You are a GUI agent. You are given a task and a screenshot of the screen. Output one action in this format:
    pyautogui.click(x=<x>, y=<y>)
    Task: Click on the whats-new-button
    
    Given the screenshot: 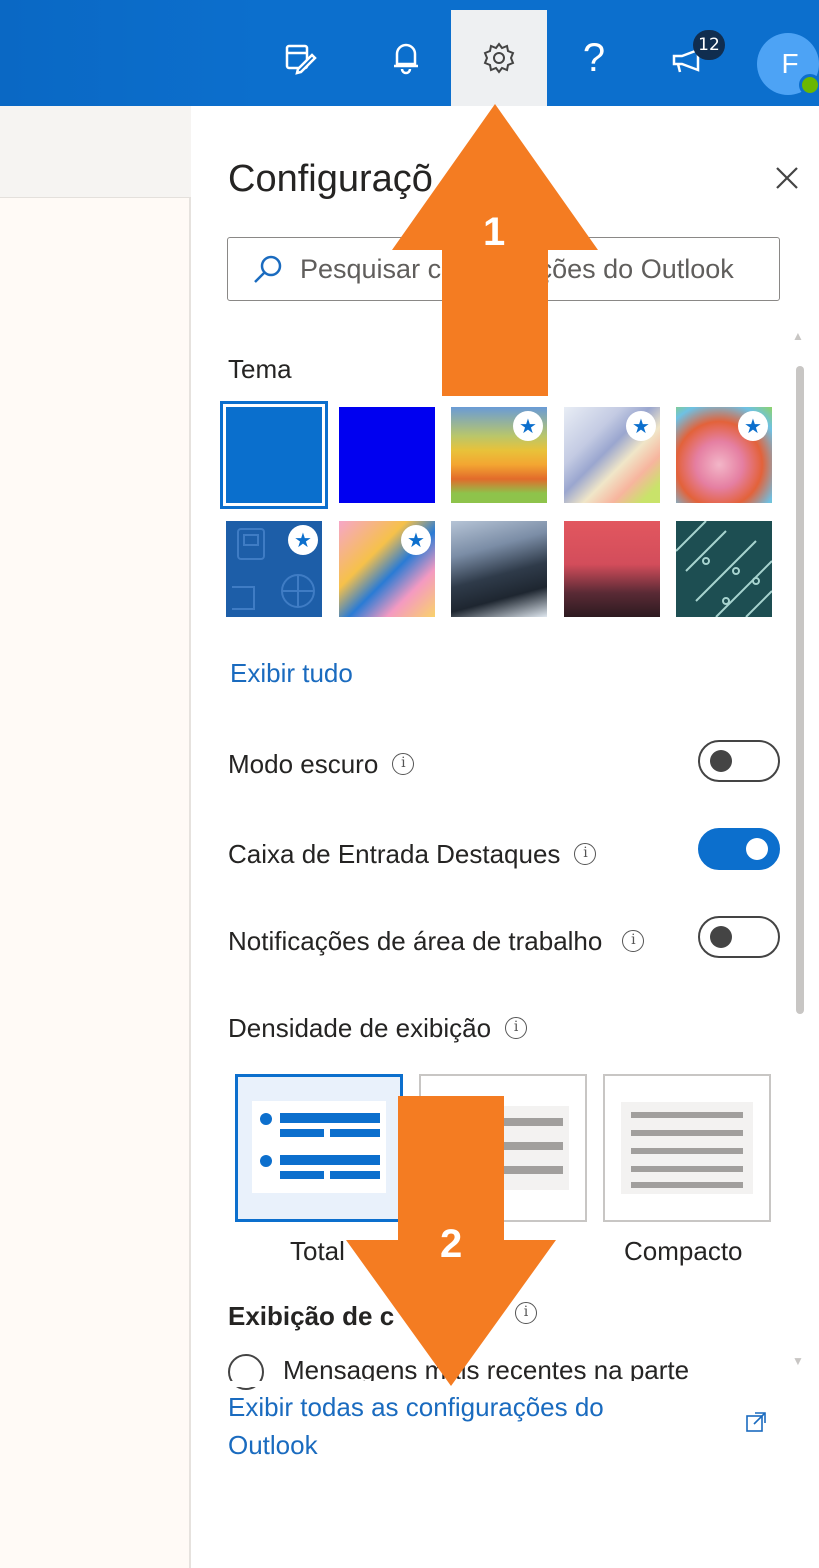 What is the action you would take?
    pyautogui.click(x=688, y=58)
    